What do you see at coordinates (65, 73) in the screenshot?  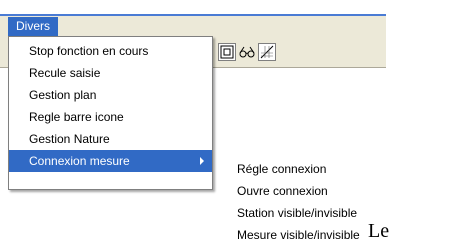 I see `menu-item-label: Recule saisie` at bounding box center [65, 73].